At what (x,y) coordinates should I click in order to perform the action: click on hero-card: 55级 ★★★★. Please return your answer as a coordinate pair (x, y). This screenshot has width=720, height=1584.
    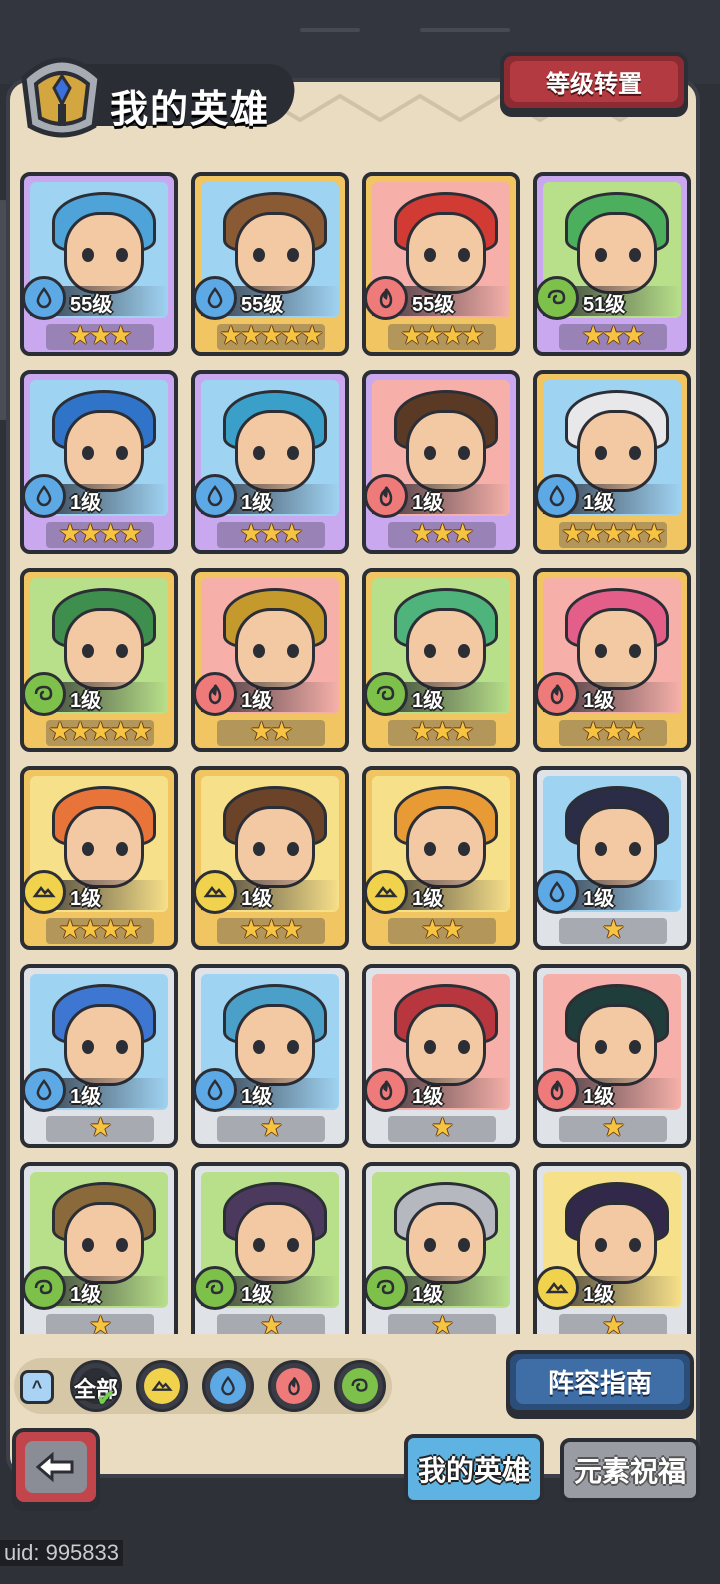
    Looking at the image, I should click on (441, 264).